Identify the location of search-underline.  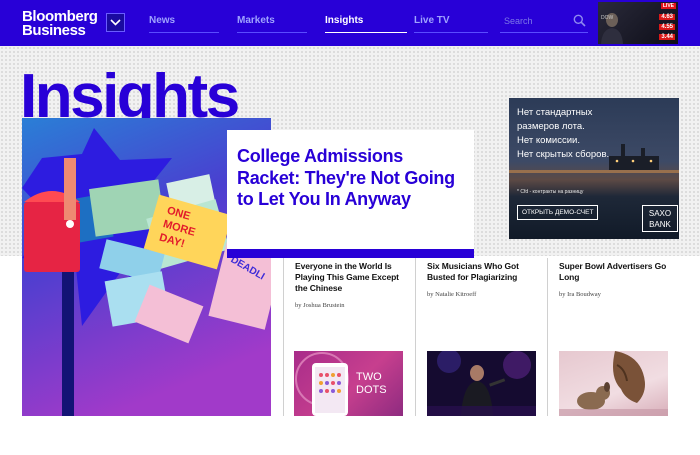
(544, 32).